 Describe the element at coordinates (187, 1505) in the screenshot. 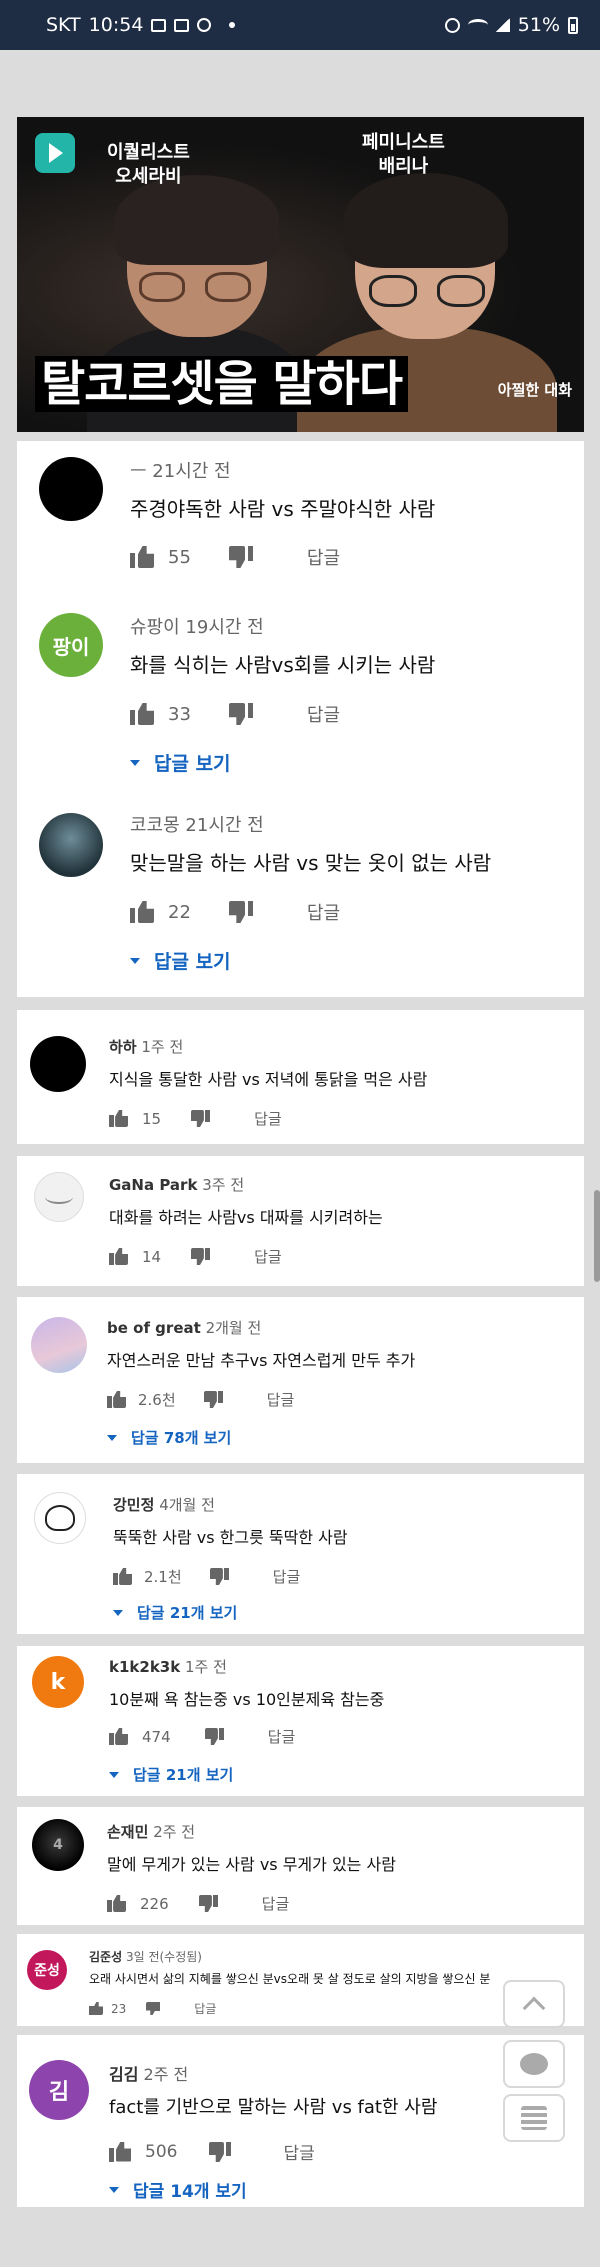

I see `comment-time: 4개월 전` at that location.